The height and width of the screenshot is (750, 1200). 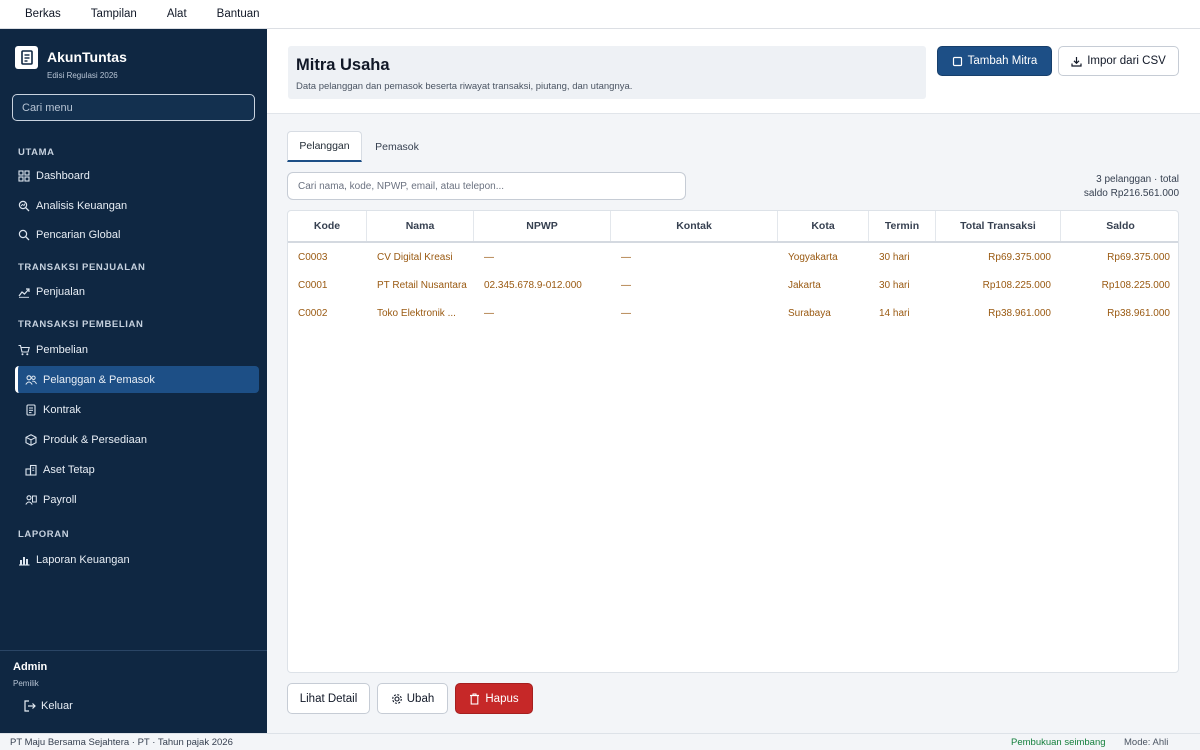 I want to click on summary-line-balance: saldo Rp216.561.000, so click(x=1131, y=193).